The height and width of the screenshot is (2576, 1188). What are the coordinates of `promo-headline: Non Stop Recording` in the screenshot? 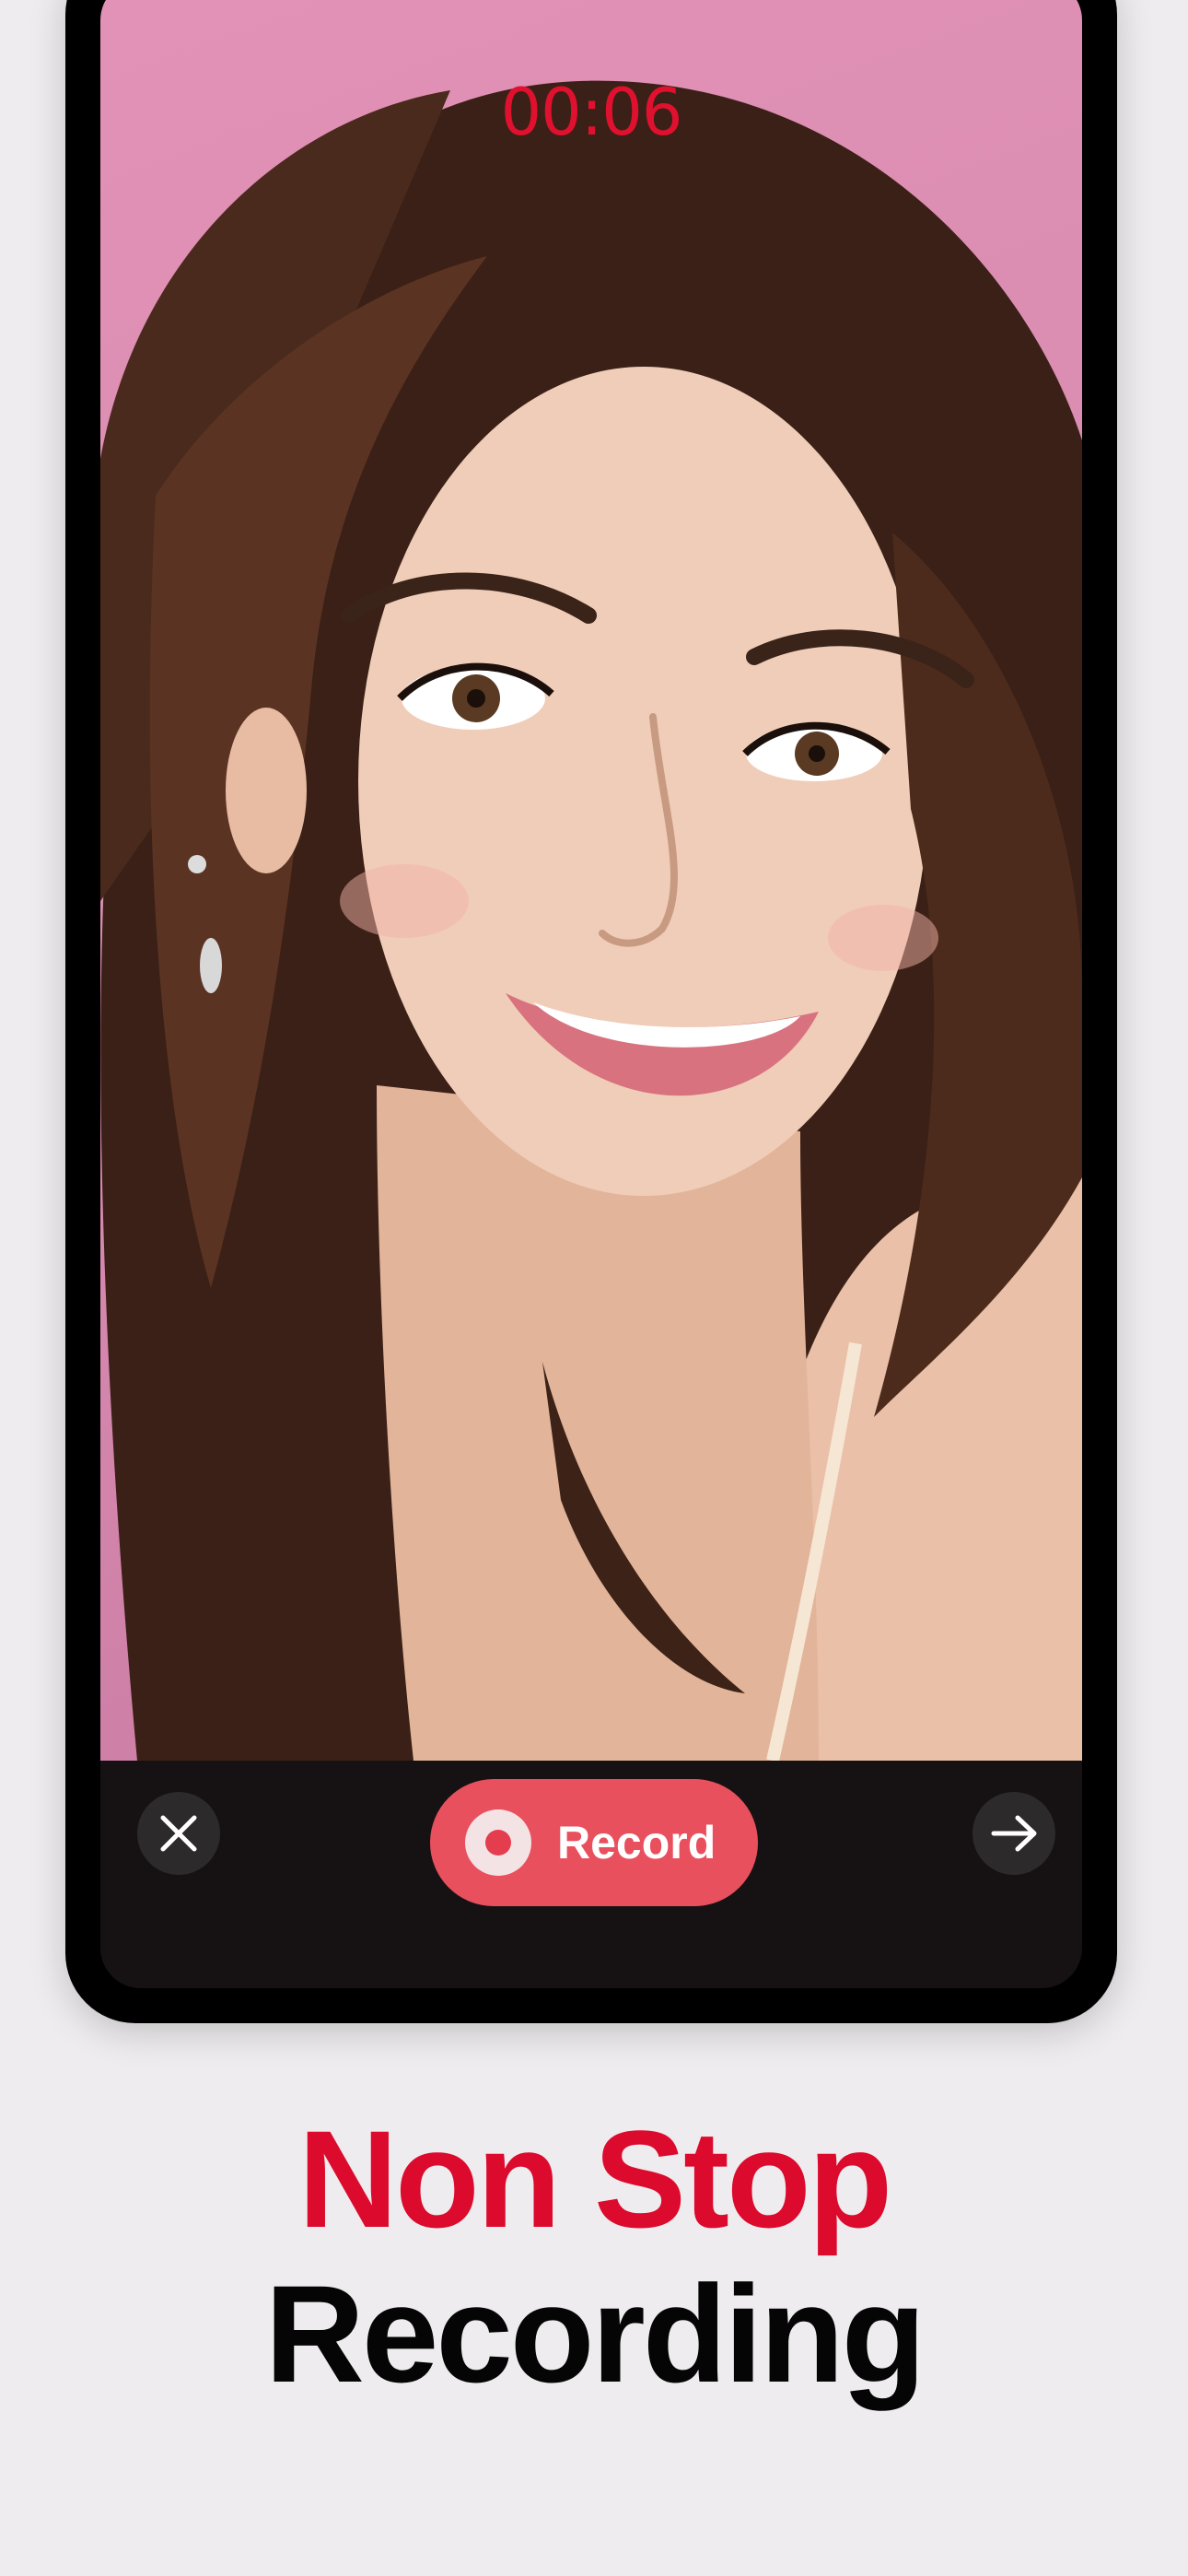 It's located at (594, 2256).